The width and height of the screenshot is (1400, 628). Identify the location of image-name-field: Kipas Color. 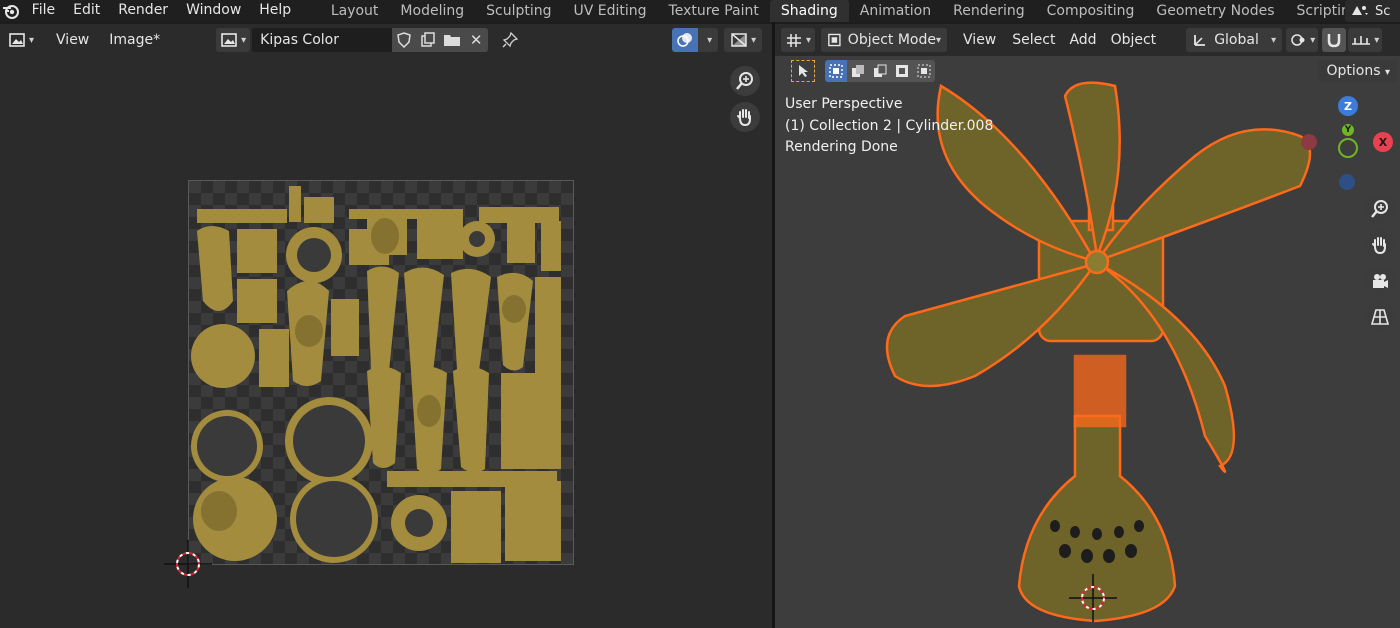
(322, 40).